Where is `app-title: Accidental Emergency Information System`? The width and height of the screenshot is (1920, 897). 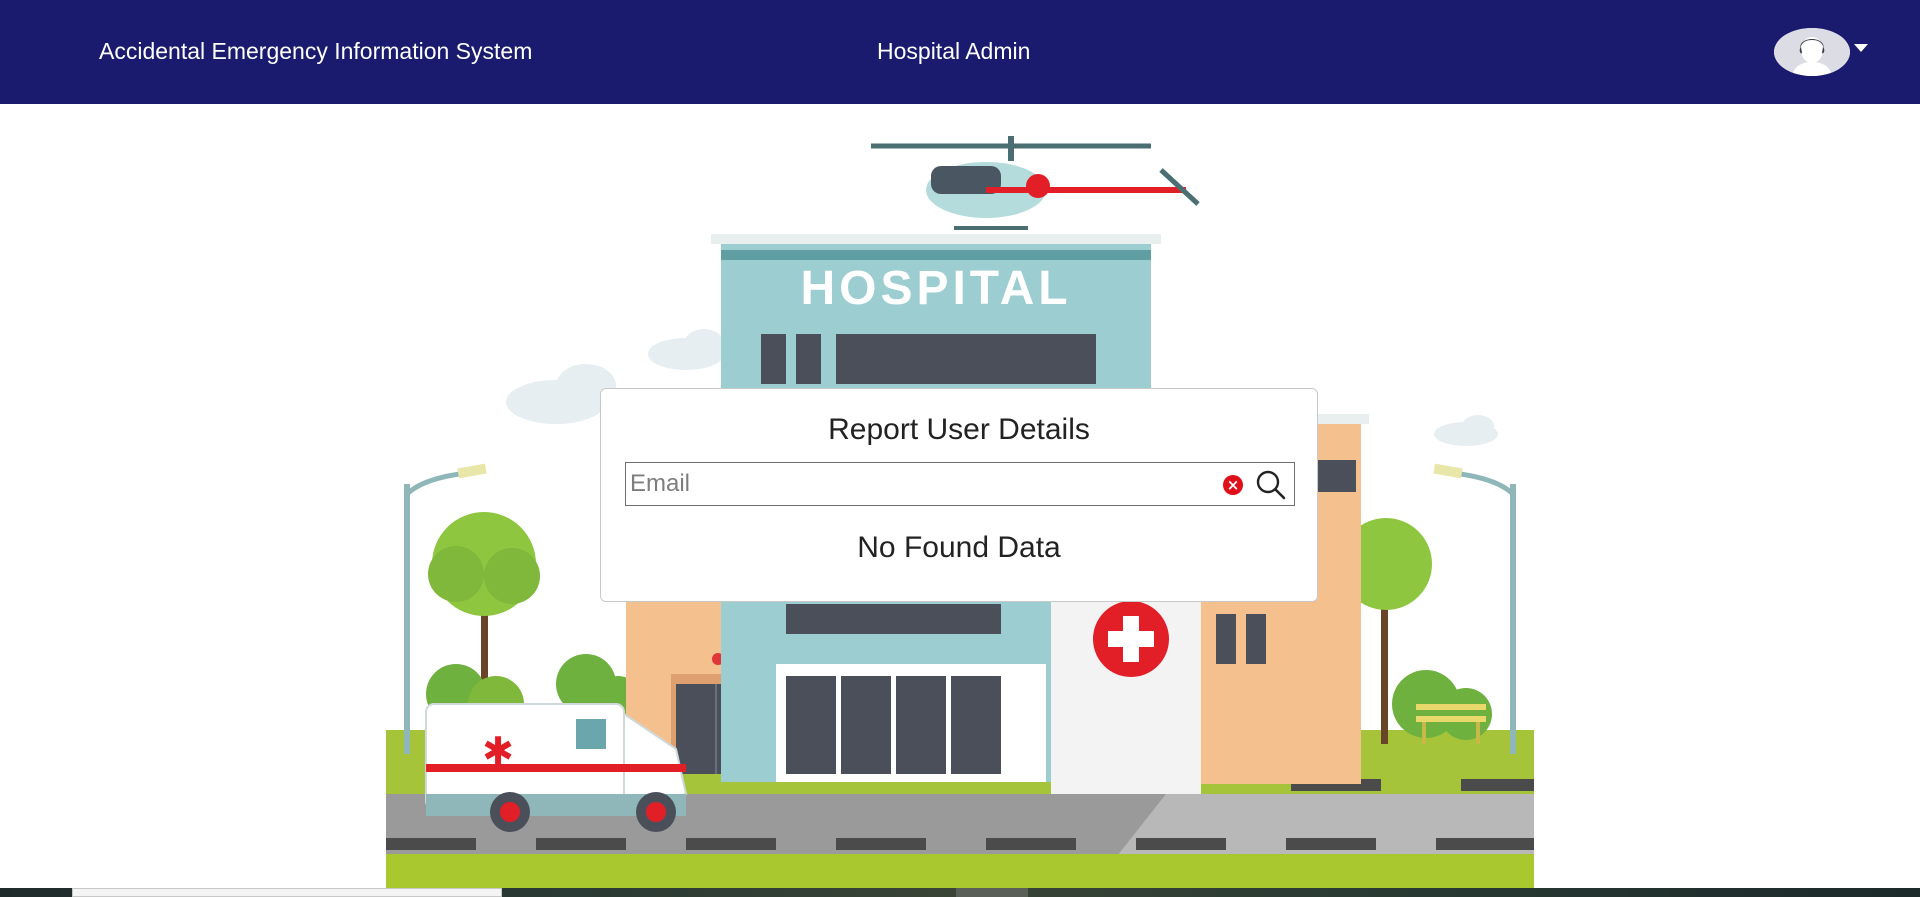
app-title: Accidental Emergency Information System is located at coordinates (315, 51).